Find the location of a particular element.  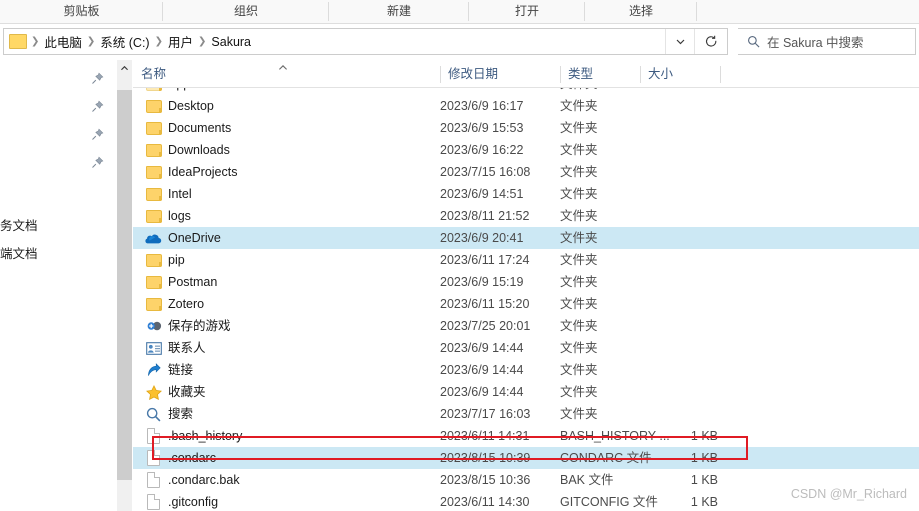

column-header-size: 大小 is located at coordinates (680, 74).